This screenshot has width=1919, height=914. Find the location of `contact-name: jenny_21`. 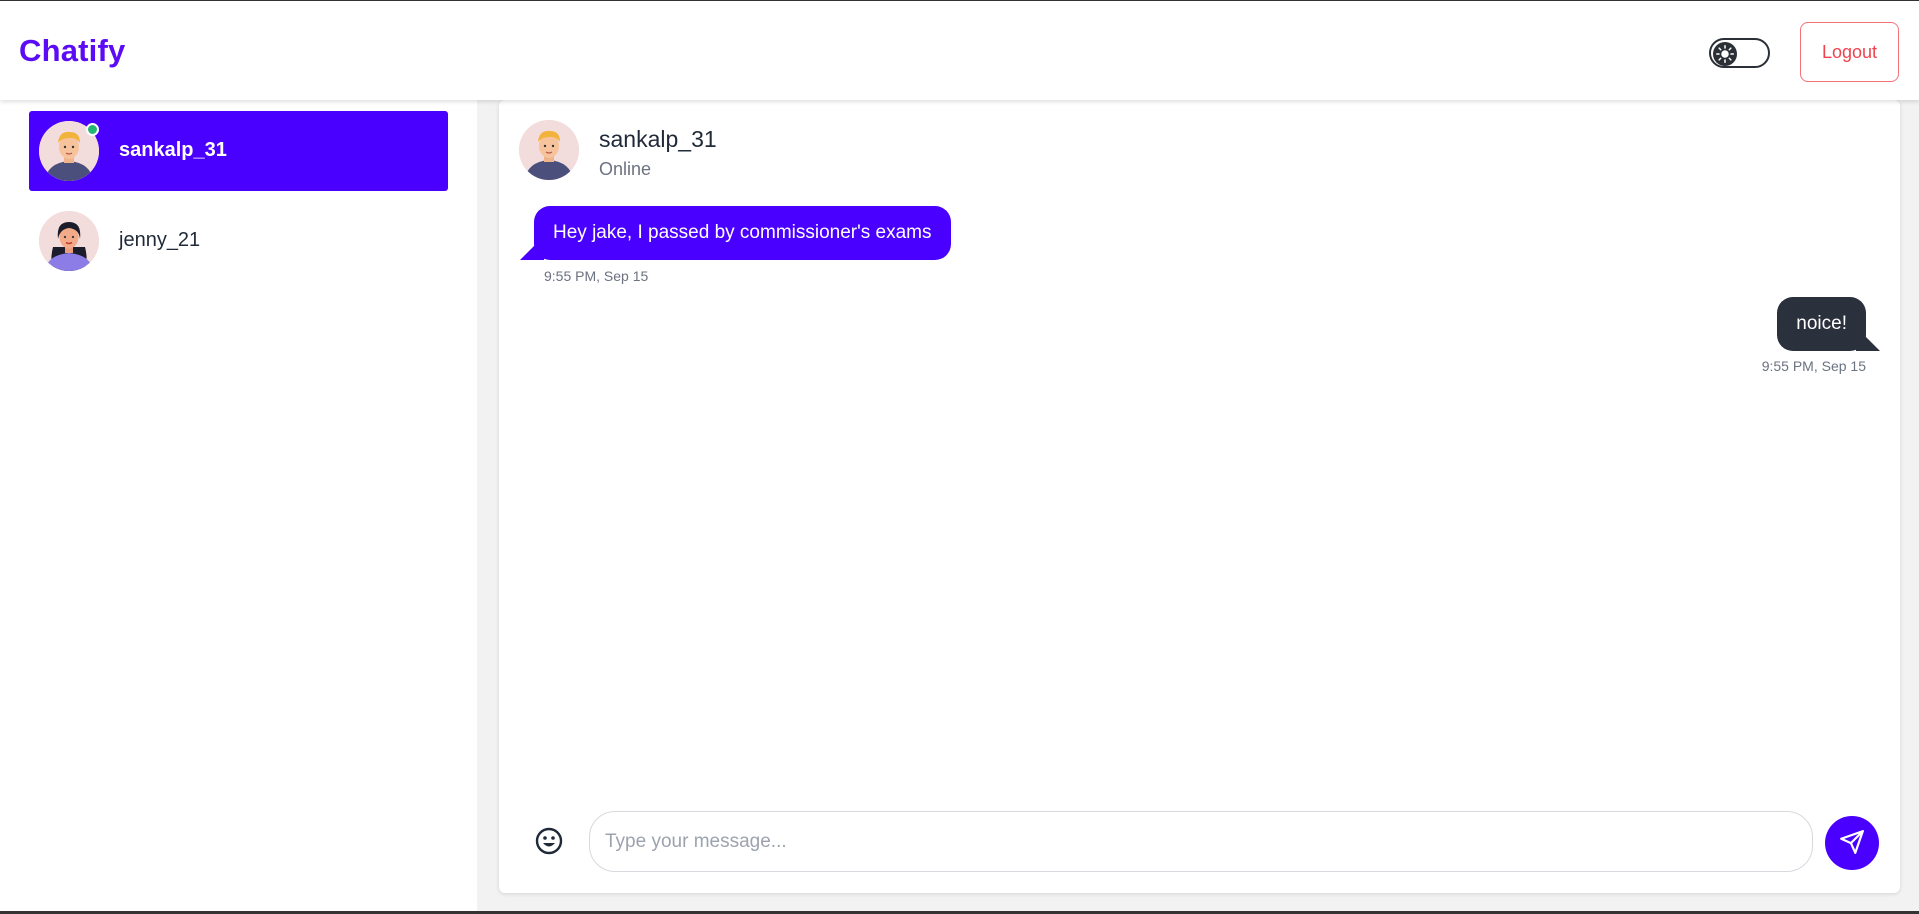

contact-name: jenny_21 is located at coordinates (160, 240).